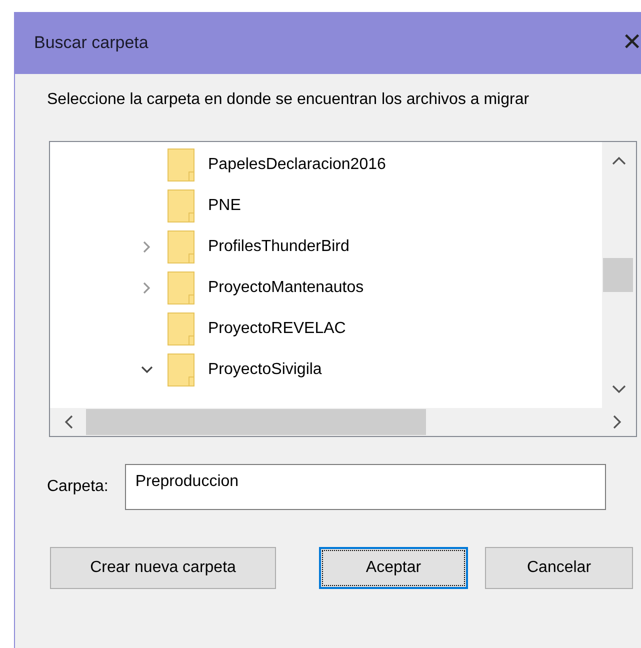 This screenshot has height=648, width=641. What do you see at coordinates (163, 568) in the screenshot?
I see `dialog-button: Crear nueva carpeta` at bounding box center [163, 568].